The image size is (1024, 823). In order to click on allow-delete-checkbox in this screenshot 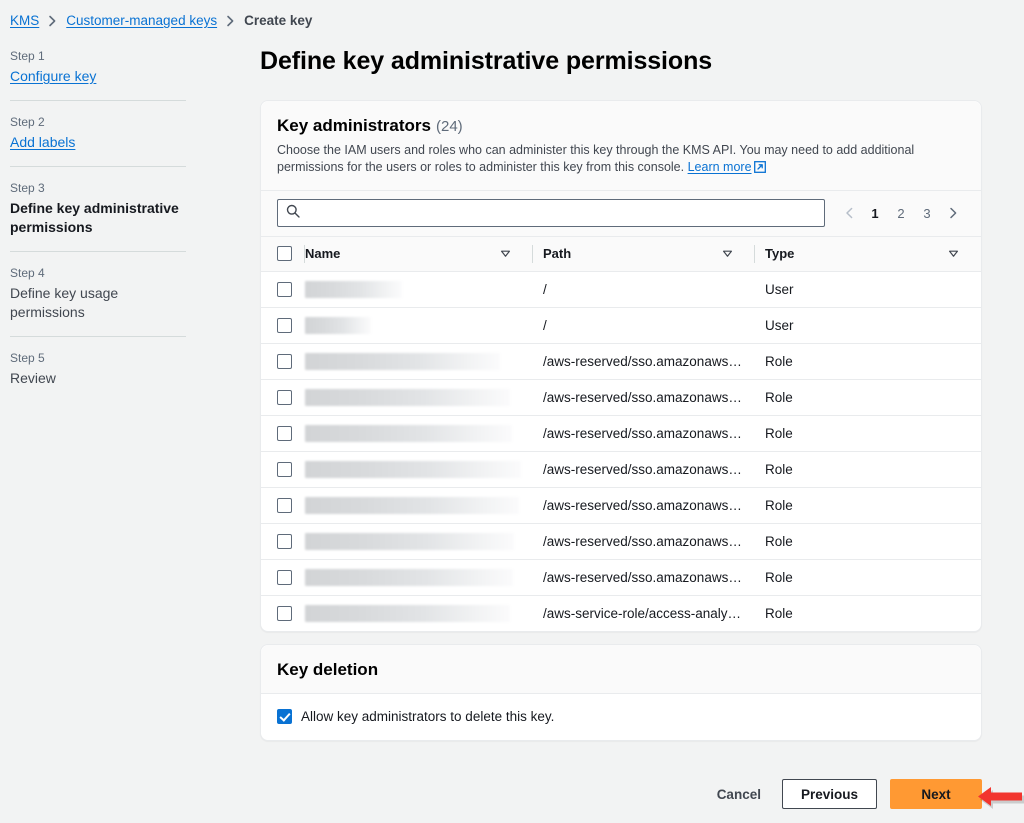, I will do `click(284, 716)`.